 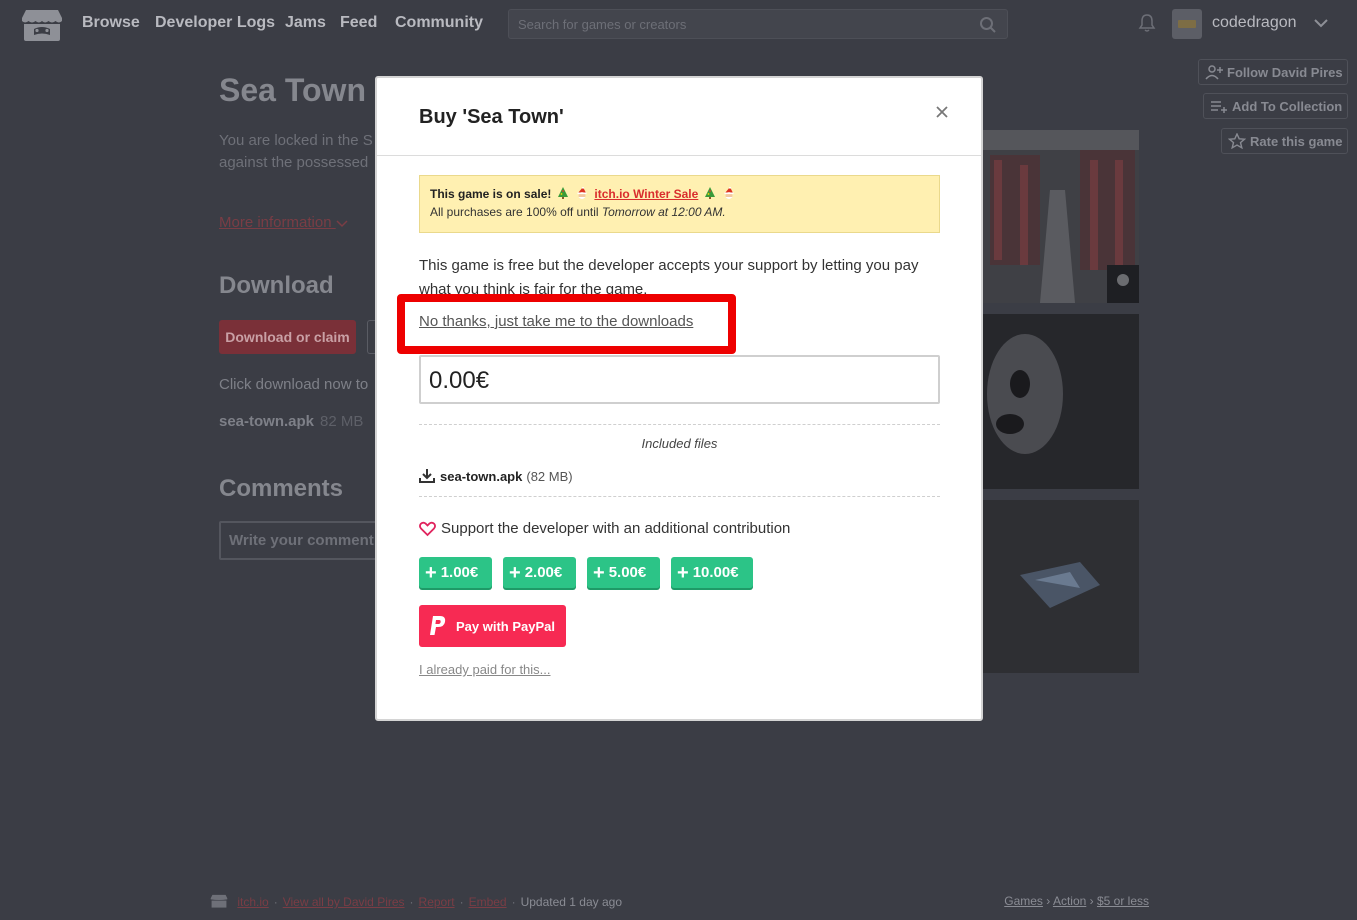 I want to click on nav-browse: Browse, so click(x=111, y=23).